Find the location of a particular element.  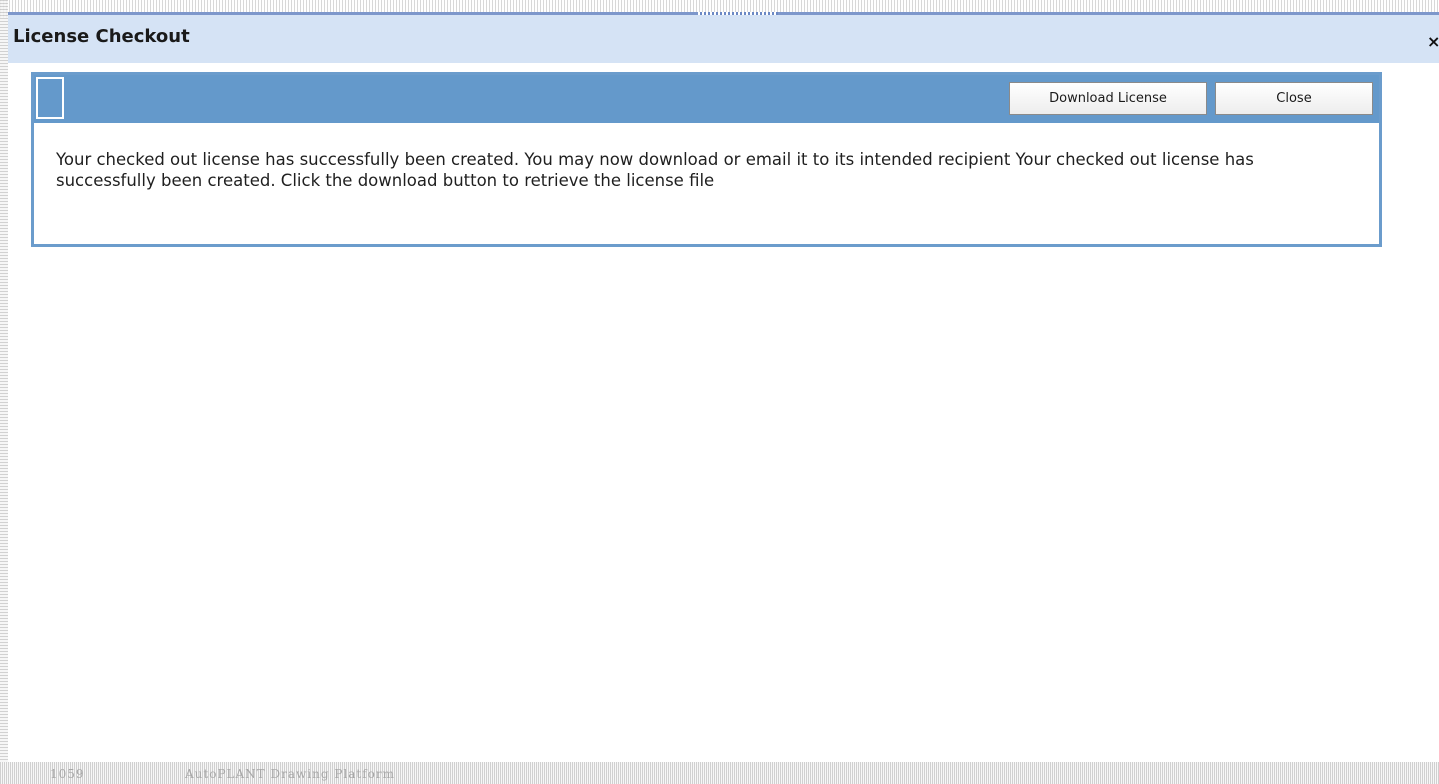

background-row-name: AutoPLANT Drawing Platform is located at coordinates (290, 774).